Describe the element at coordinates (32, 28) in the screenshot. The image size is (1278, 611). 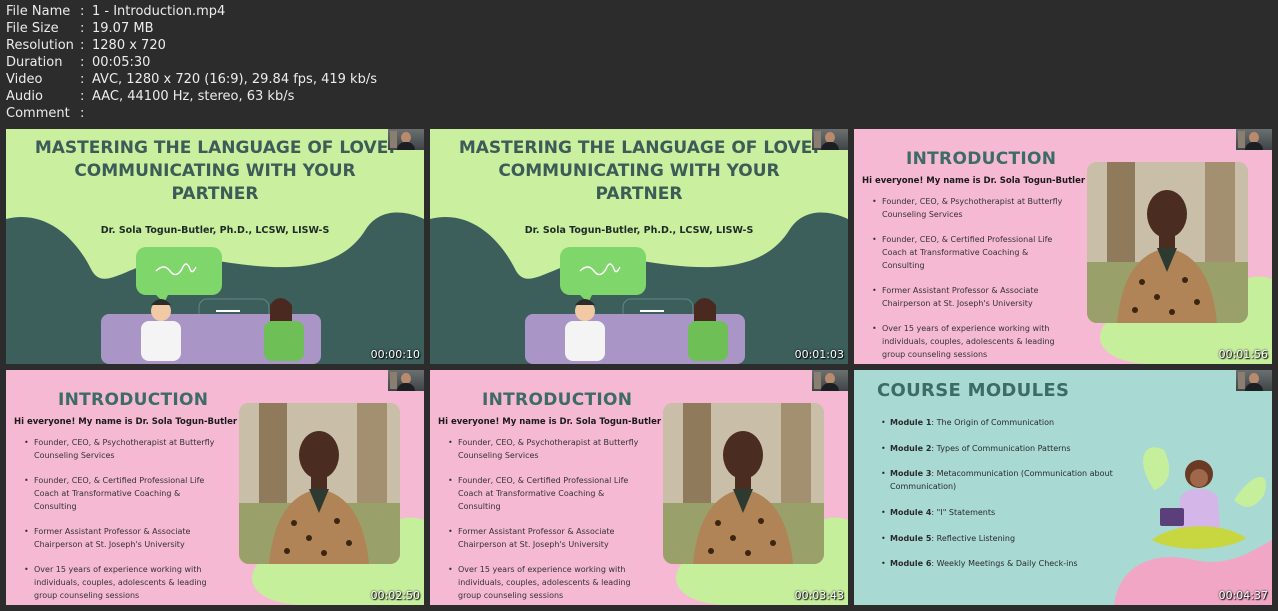
I see `metadata-key: File Size` at that location.